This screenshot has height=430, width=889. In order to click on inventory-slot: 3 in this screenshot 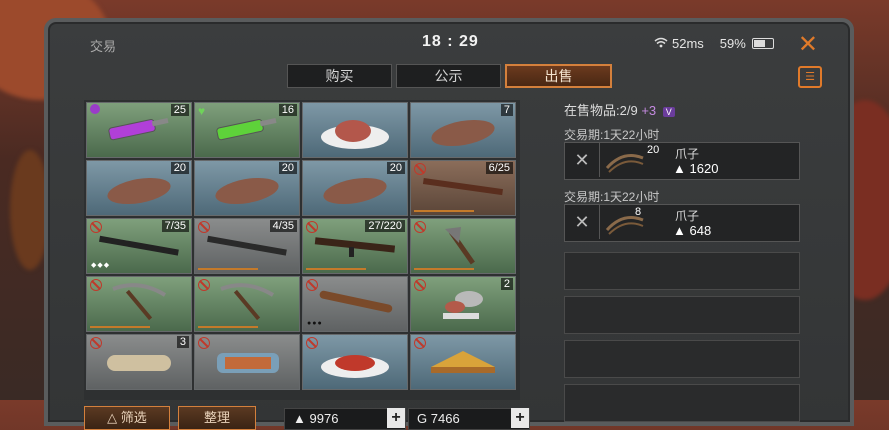, I will do `click(139, 362)`.